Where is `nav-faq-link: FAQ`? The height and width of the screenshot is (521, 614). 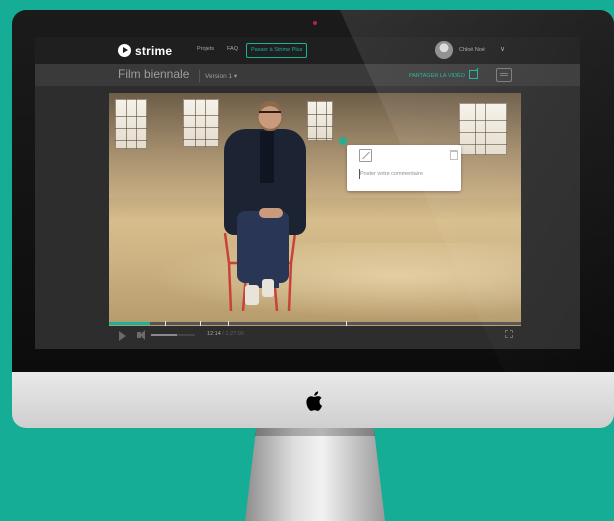 nav-faq-link: FAQ is located at coordinates (232, 49).